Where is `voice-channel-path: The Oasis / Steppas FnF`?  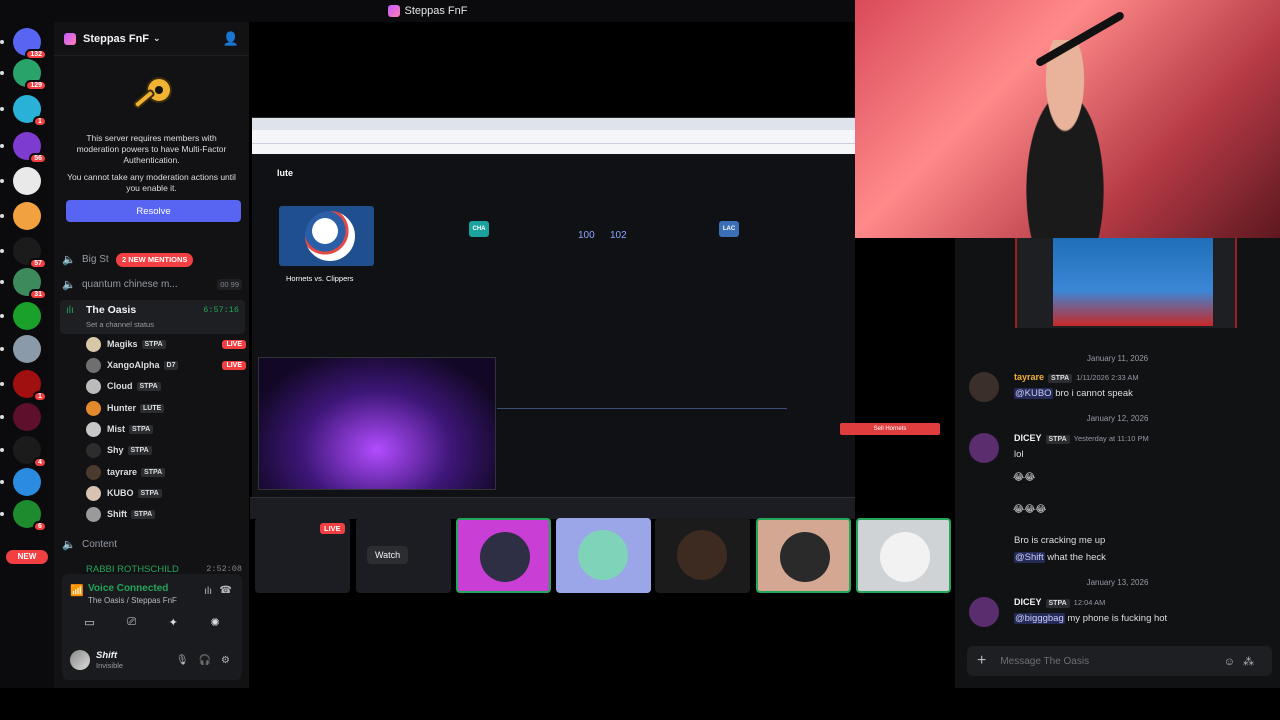 voice-channel-path: The Oasis / Steppas FnF is located at coordinates (132, 600).